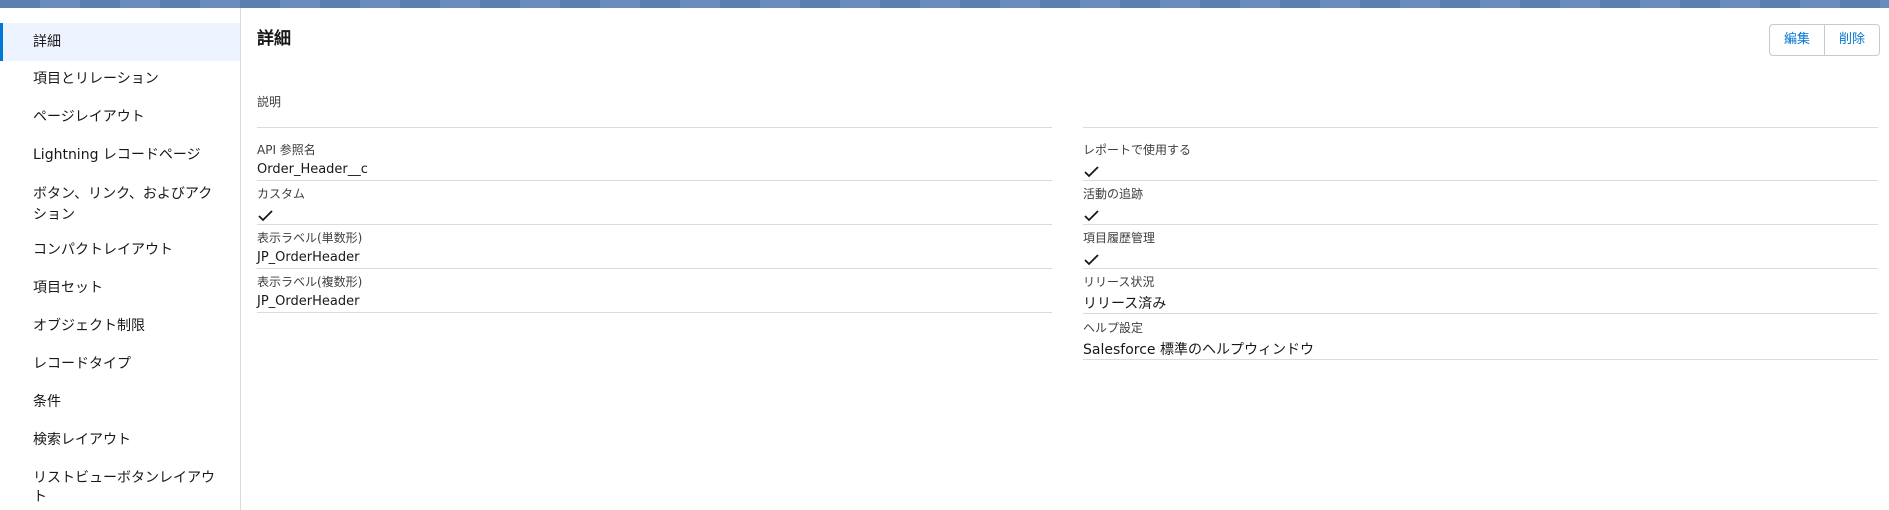 The height and width of the screenshot is (510, 1889). Describe the element at coordinates (89, 117) in the screenshot. I see `sidebar-item-label: ページレイアウト` at that location.